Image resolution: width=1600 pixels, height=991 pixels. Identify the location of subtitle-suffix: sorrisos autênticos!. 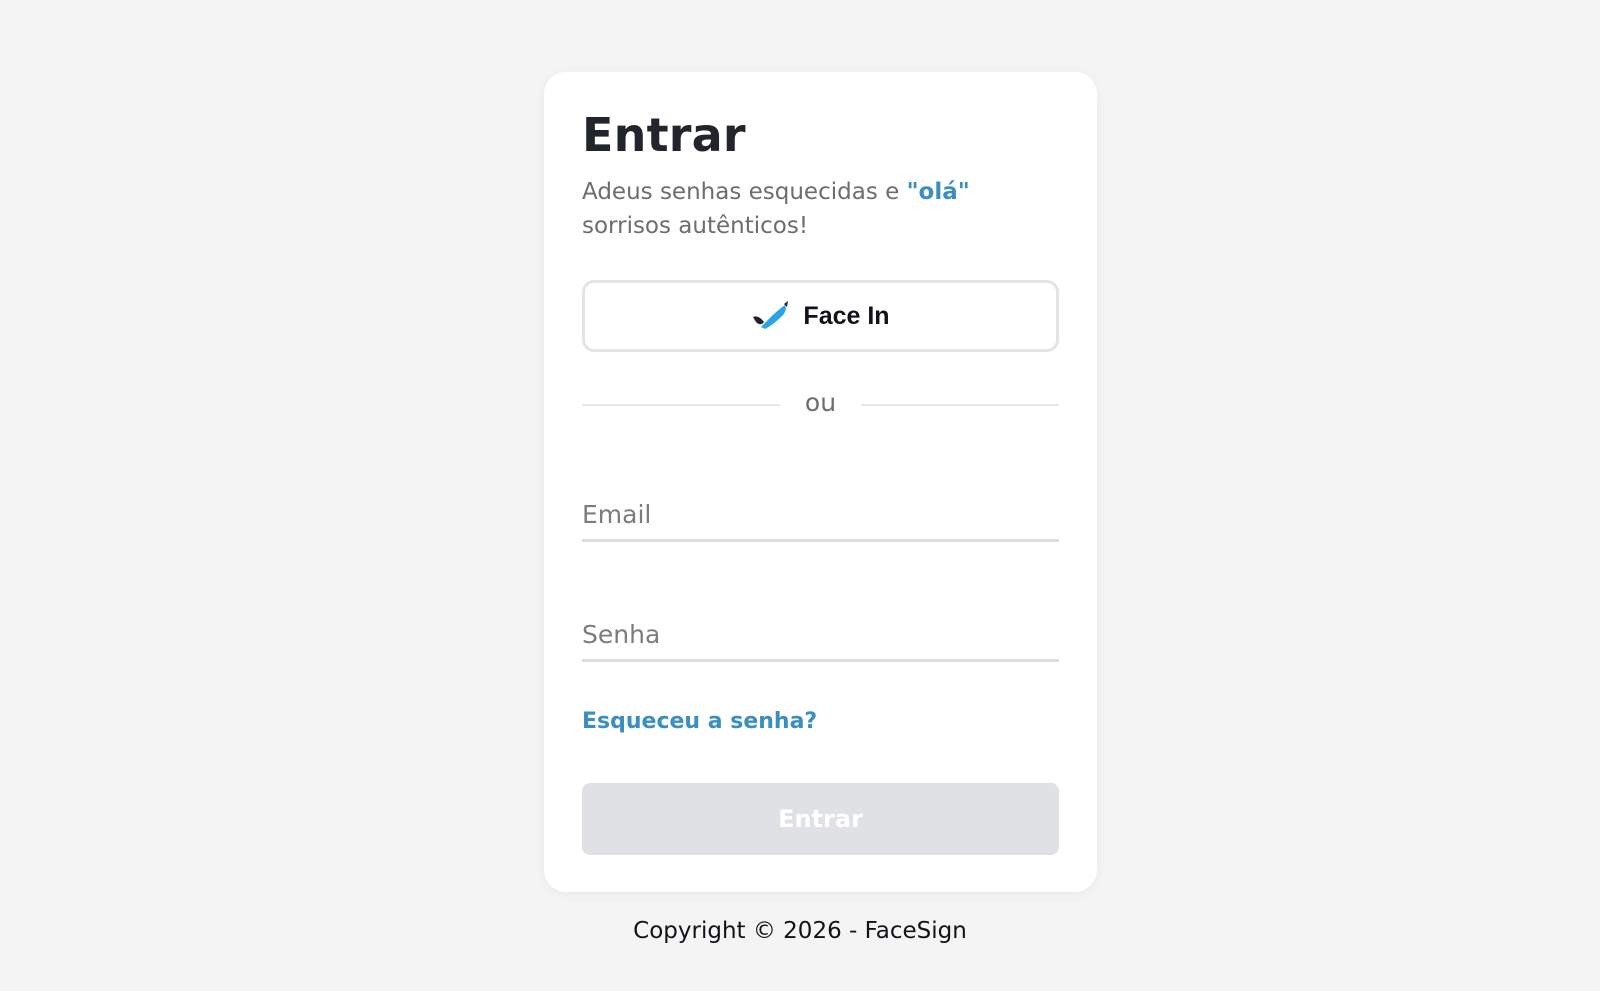
(695, 226).